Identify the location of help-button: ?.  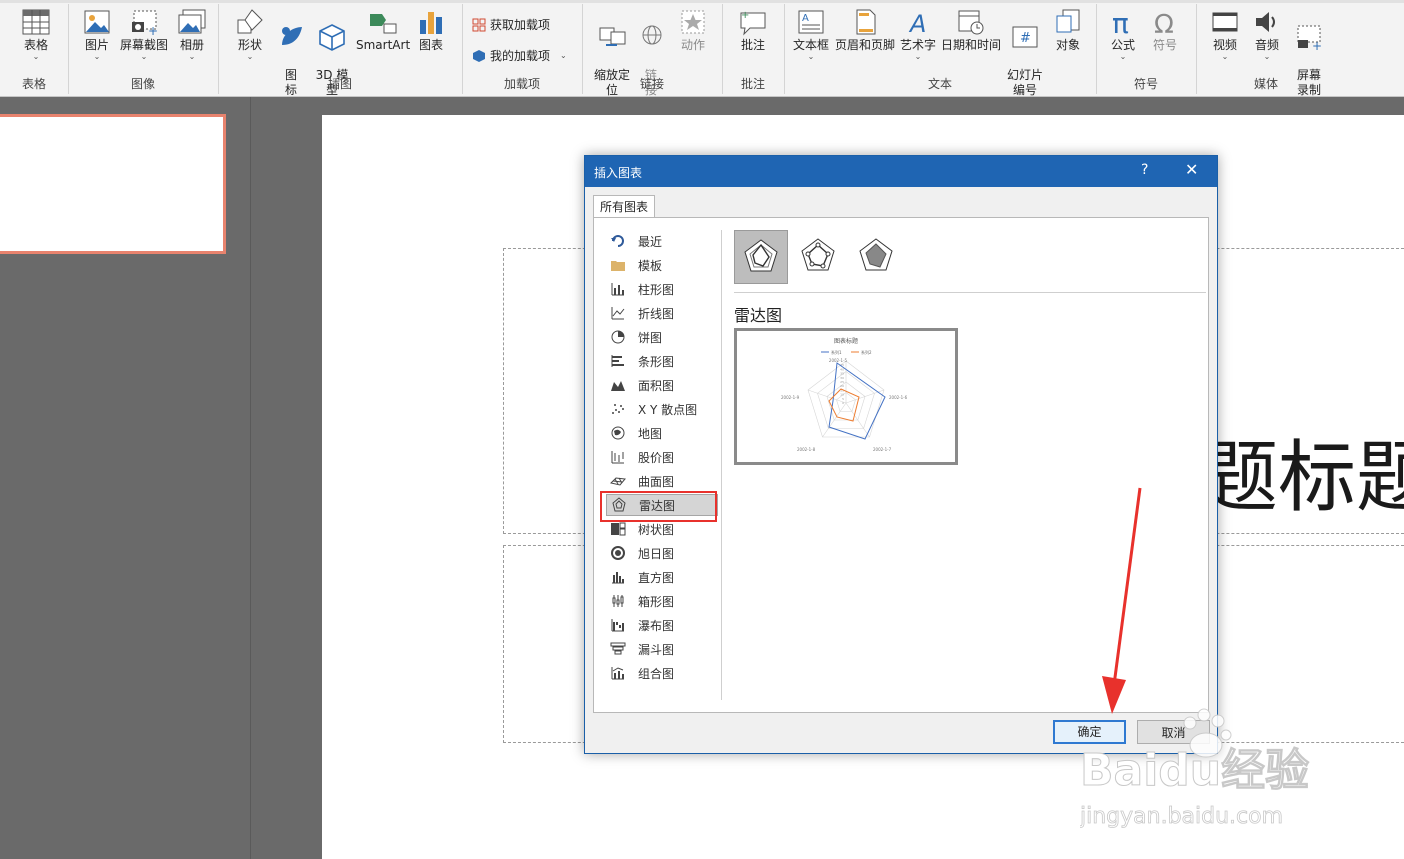
(1144, 170).